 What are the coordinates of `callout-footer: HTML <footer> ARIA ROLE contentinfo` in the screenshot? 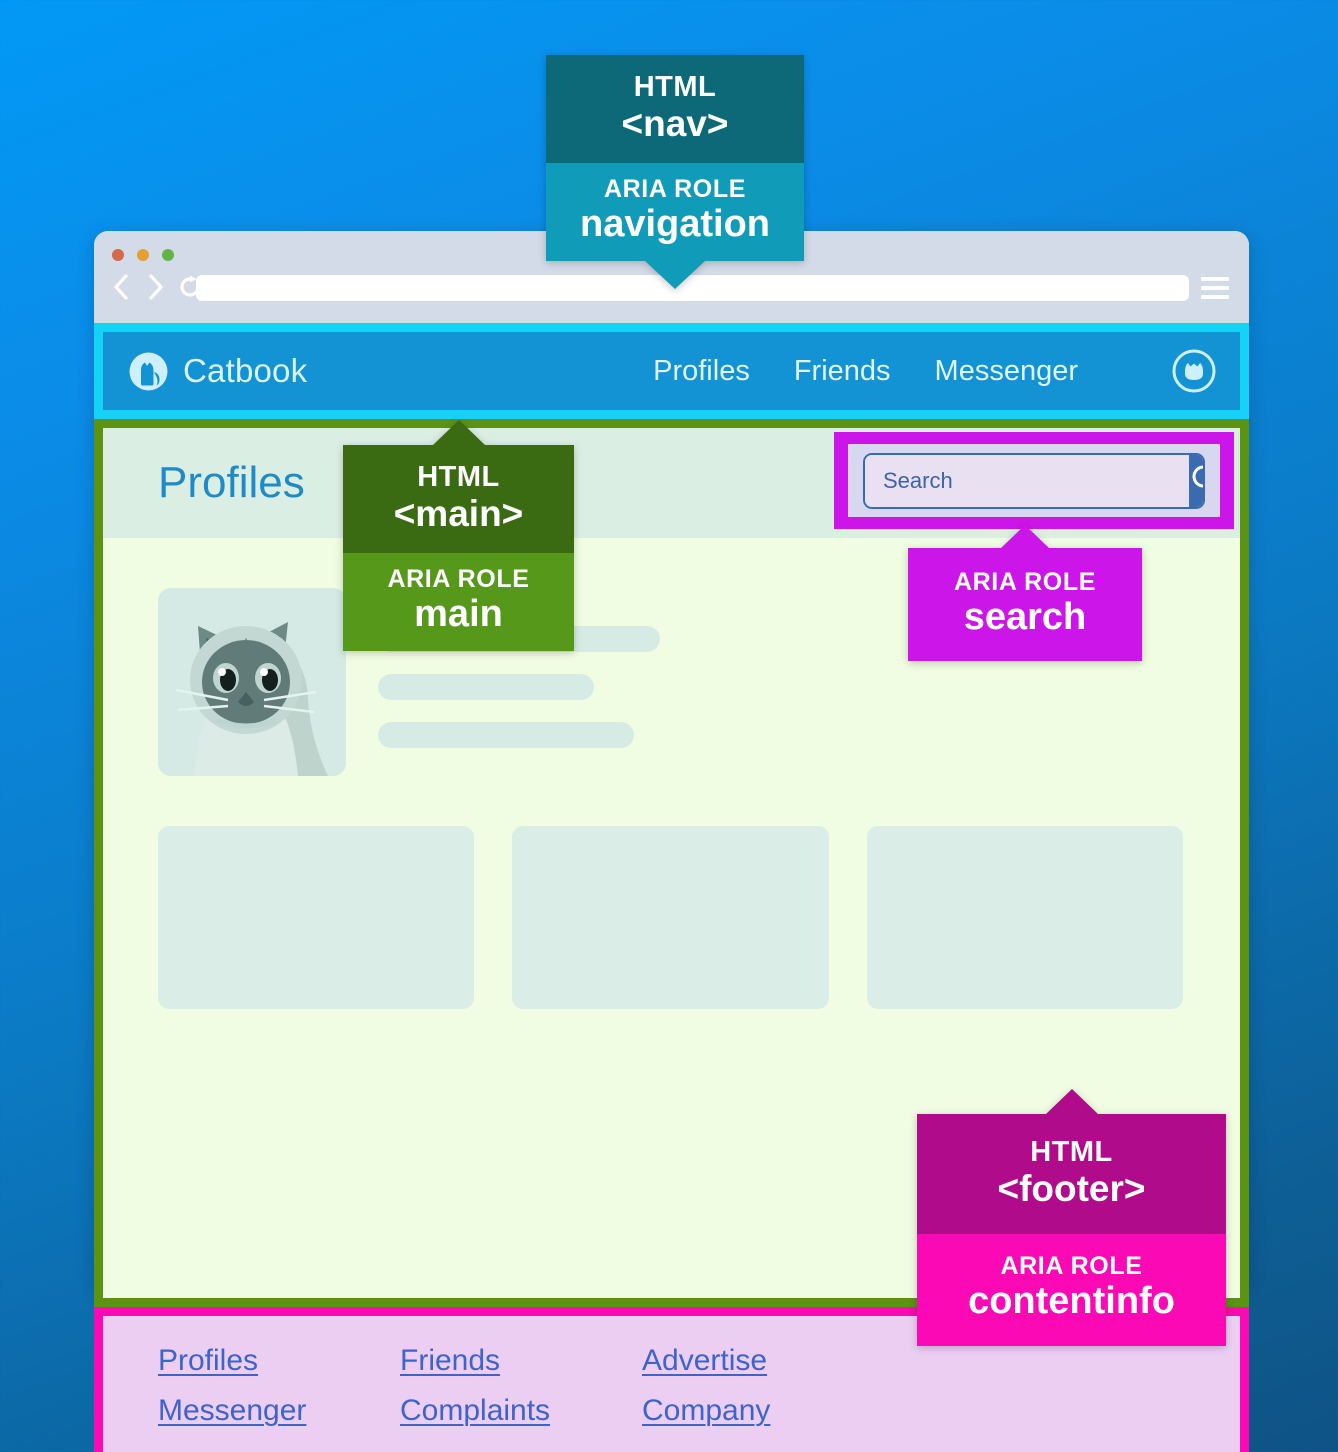 It's located at (1071, 1218).